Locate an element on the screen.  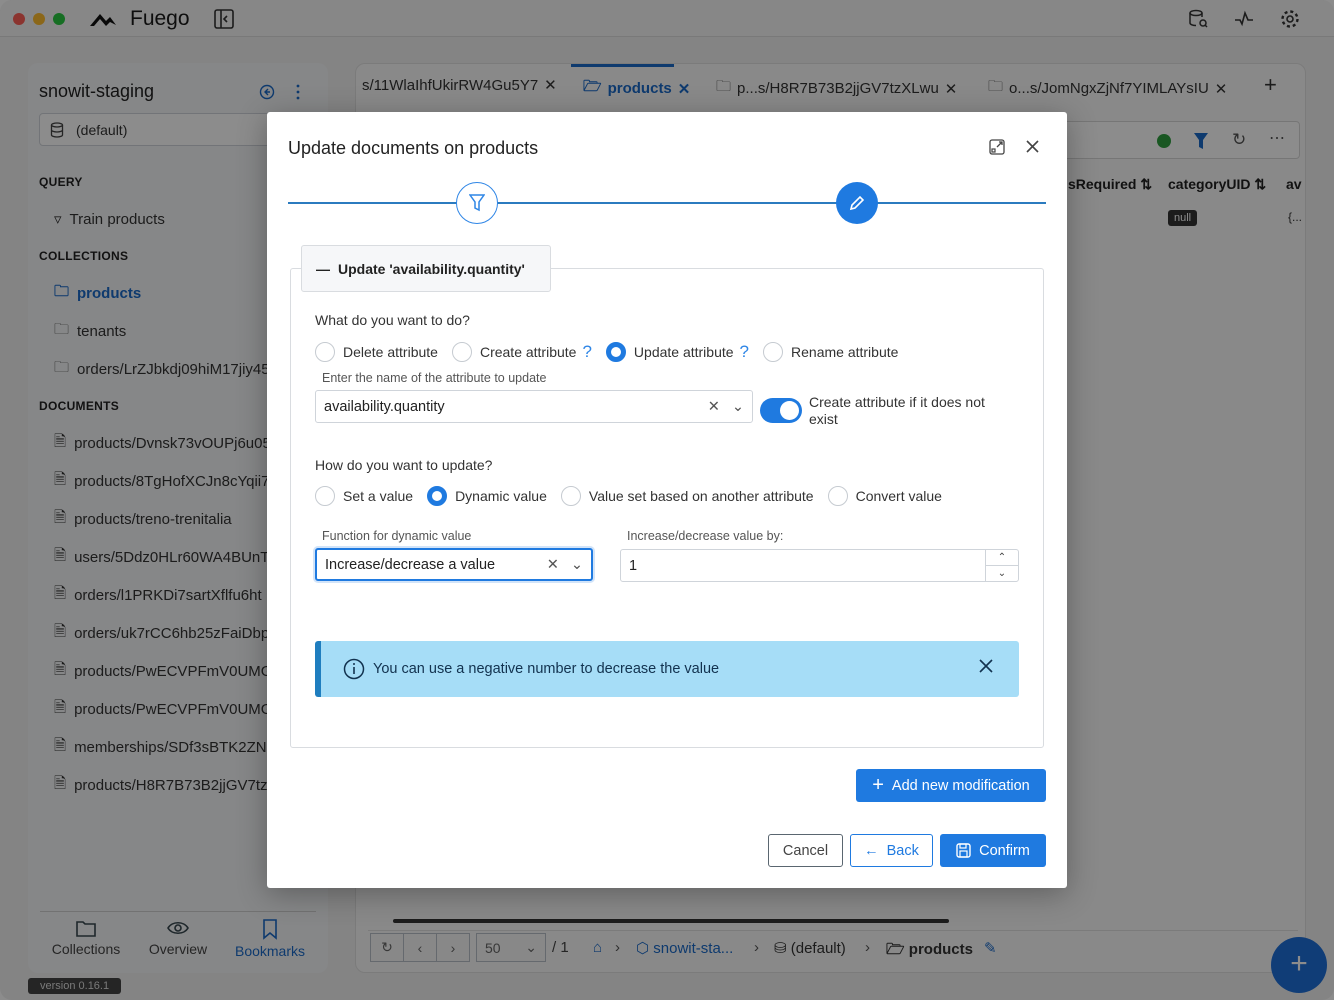
plus-icon: + is located at coordinates (878, 785).